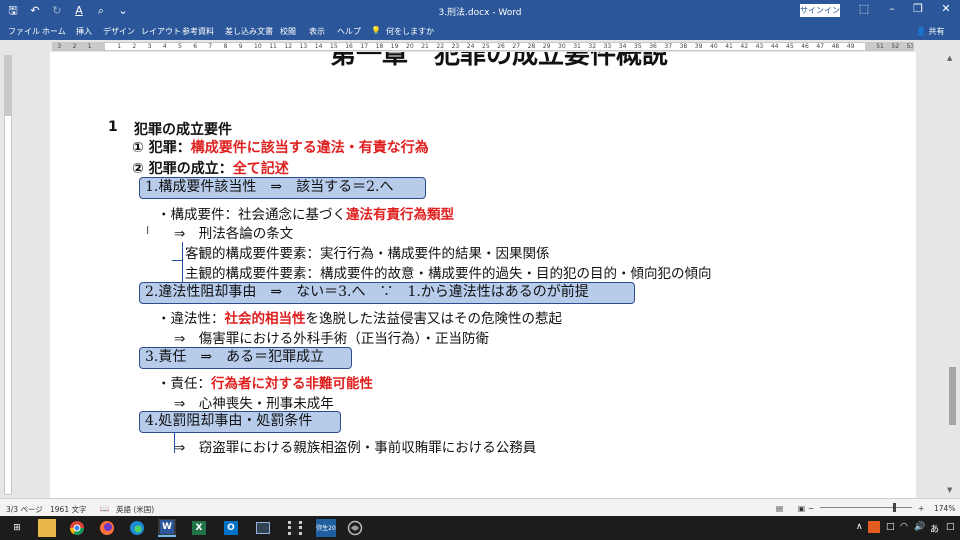 Image resolution: width=960 pixels, height=540 pixels. Describe the element at coordinates (866, 507) in the screenshot. I see `zoom-slider` at that location.